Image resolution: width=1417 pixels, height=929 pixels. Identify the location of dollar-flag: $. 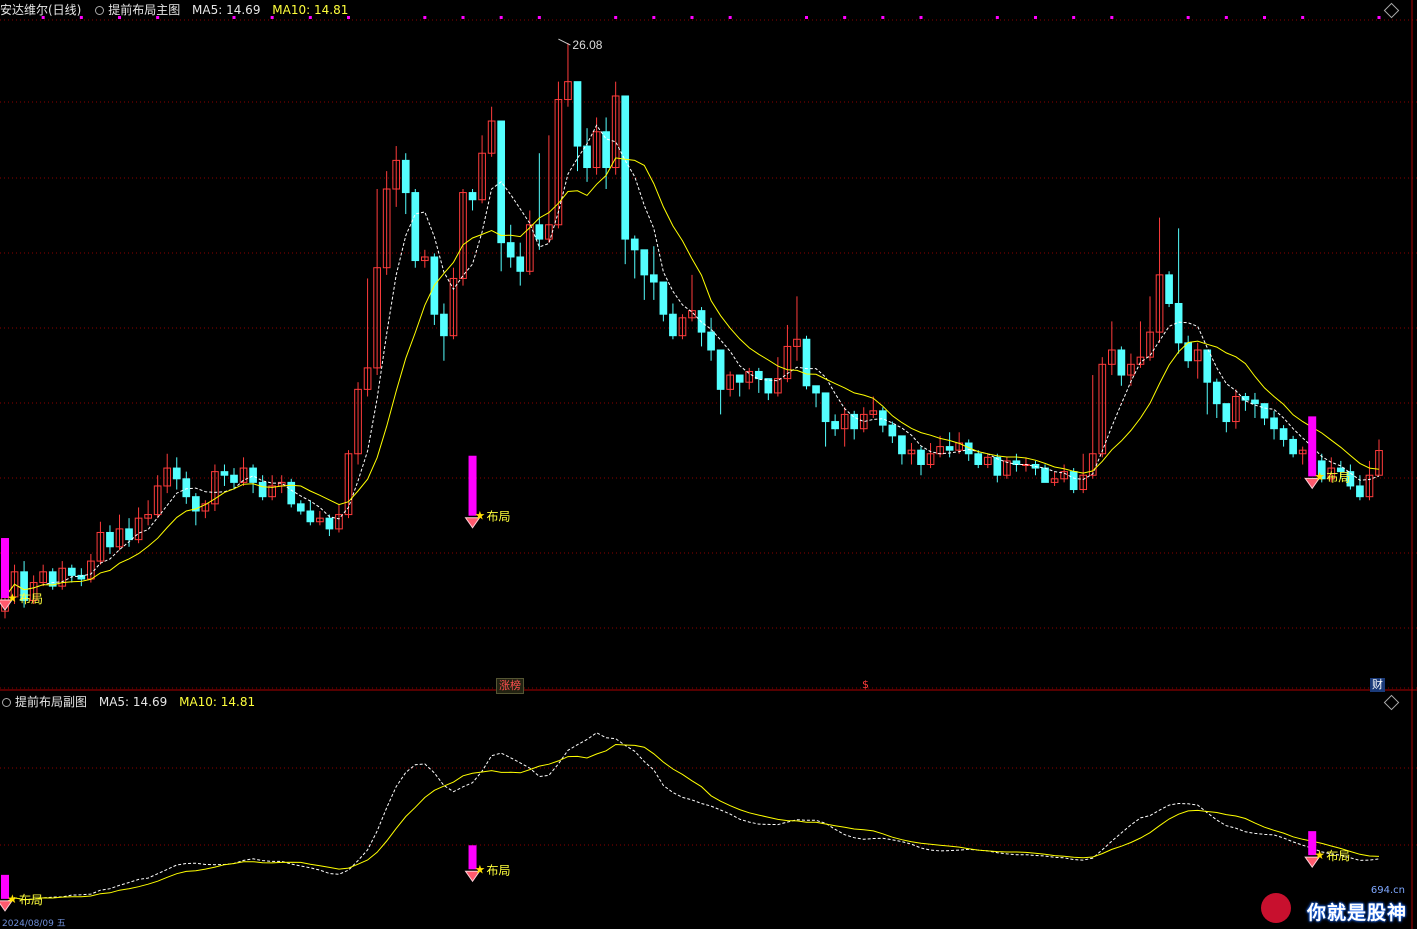
(865, 685).